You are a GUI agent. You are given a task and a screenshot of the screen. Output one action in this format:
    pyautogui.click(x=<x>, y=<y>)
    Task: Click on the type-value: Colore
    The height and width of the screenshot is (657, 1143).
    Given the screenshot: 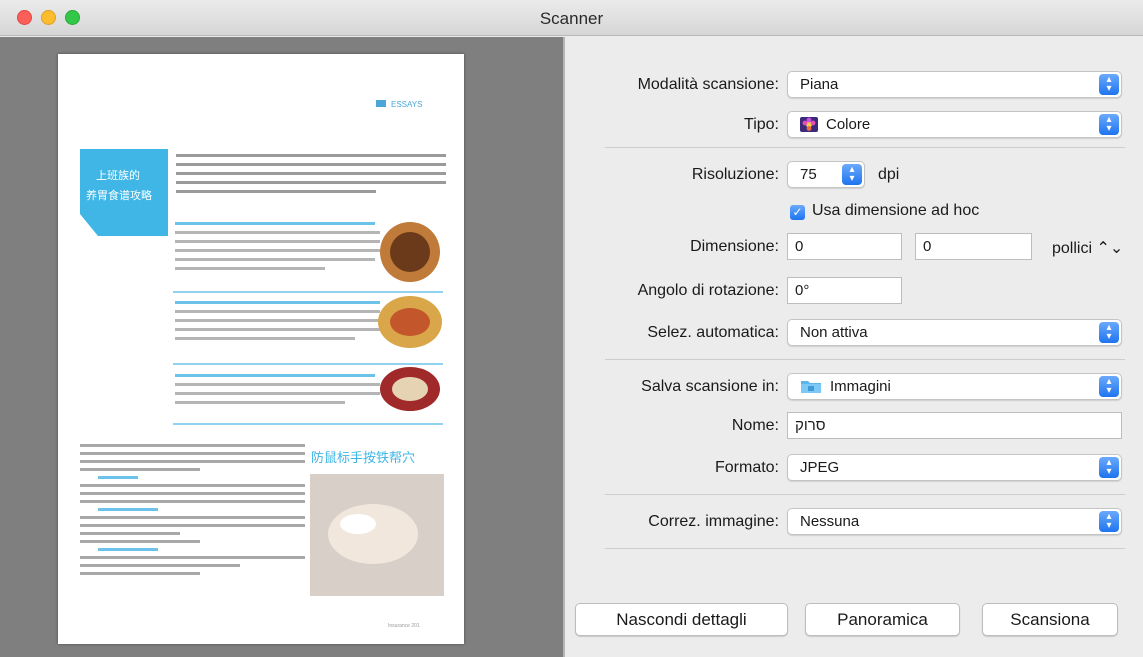 What is the action you would take?
    pyautogui.click(x=848, y=124)
    